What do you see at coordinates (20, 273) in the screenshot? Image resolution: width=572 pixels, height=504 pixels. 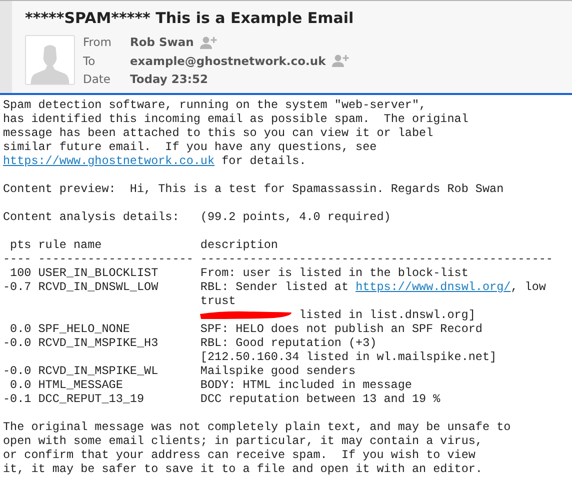 I see `points-cell-text: 100` at bounding box center [20, 273].